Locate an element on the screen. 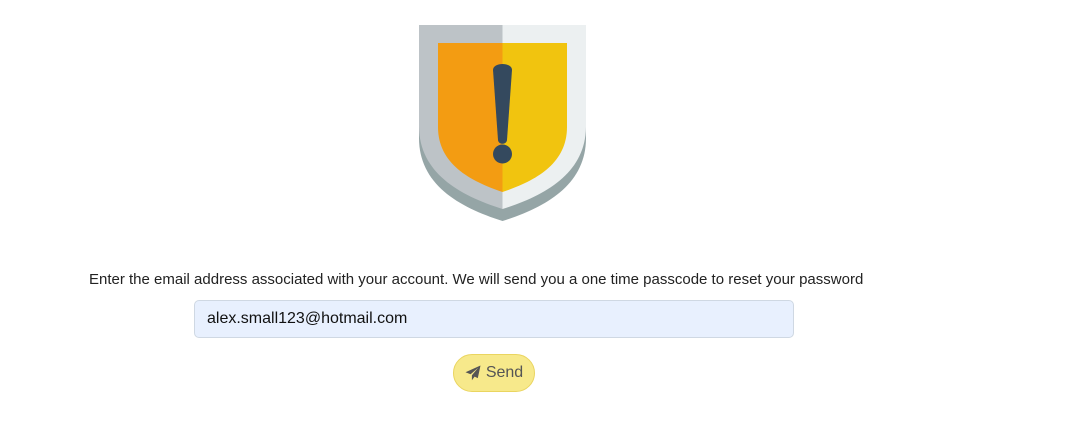 The width and height of the screenshot is (1075, 445). send-button: Send is located at coordinates (494, 373).